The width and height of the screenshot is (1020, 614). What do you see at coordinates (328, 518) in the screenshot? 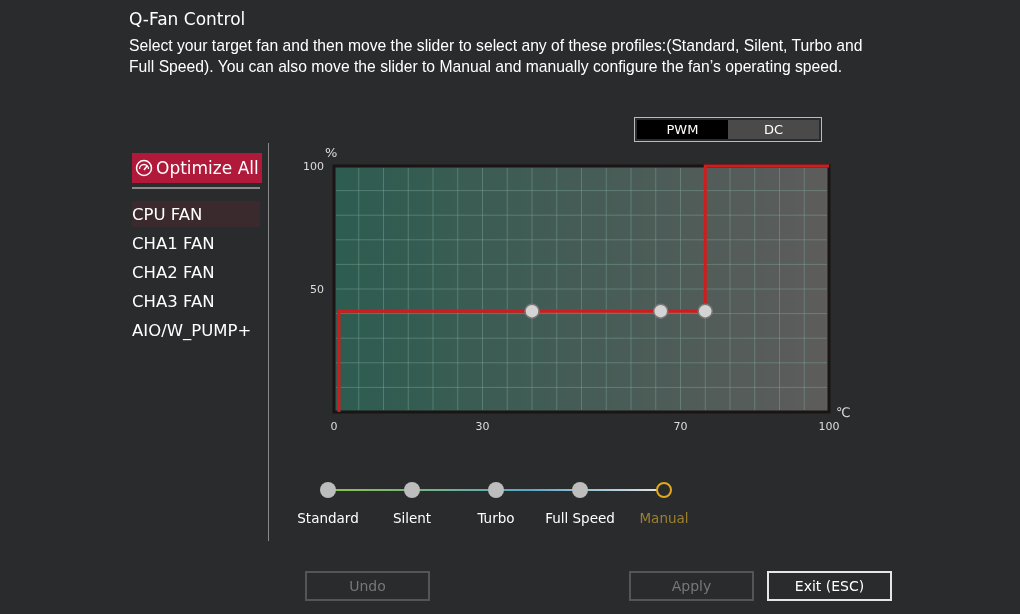
I see `profile-label: Standard` at bounding box center [328, 518].